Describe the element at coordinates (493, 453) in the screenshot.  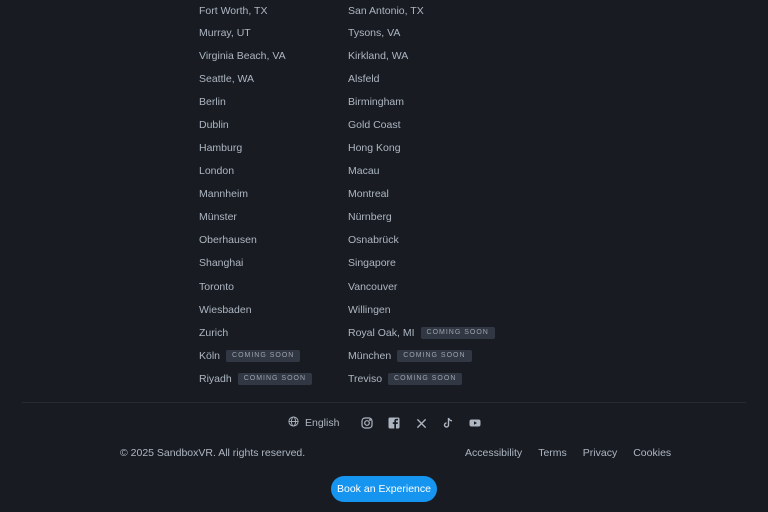
I see `accessibility-link: Accessibility` at that location.